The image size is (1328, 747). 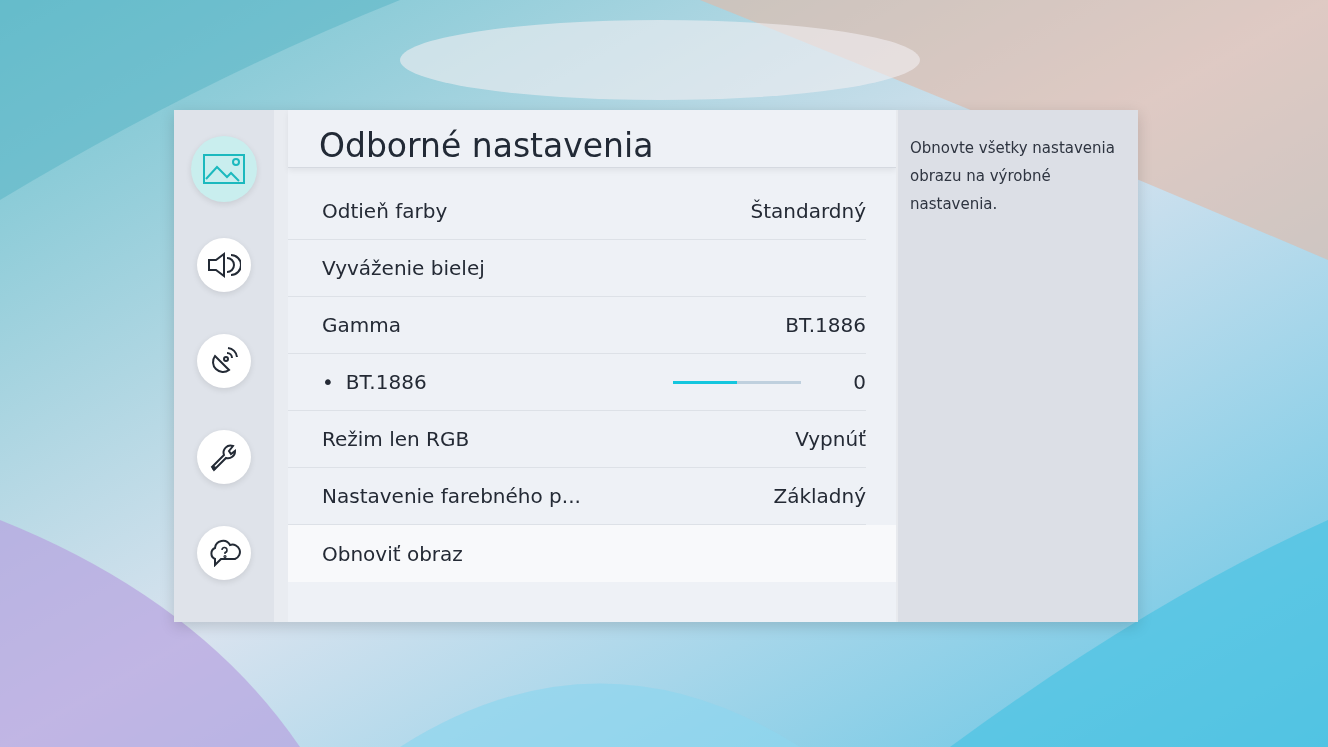 I want to click on slider-track, so click(x=737, y=382).